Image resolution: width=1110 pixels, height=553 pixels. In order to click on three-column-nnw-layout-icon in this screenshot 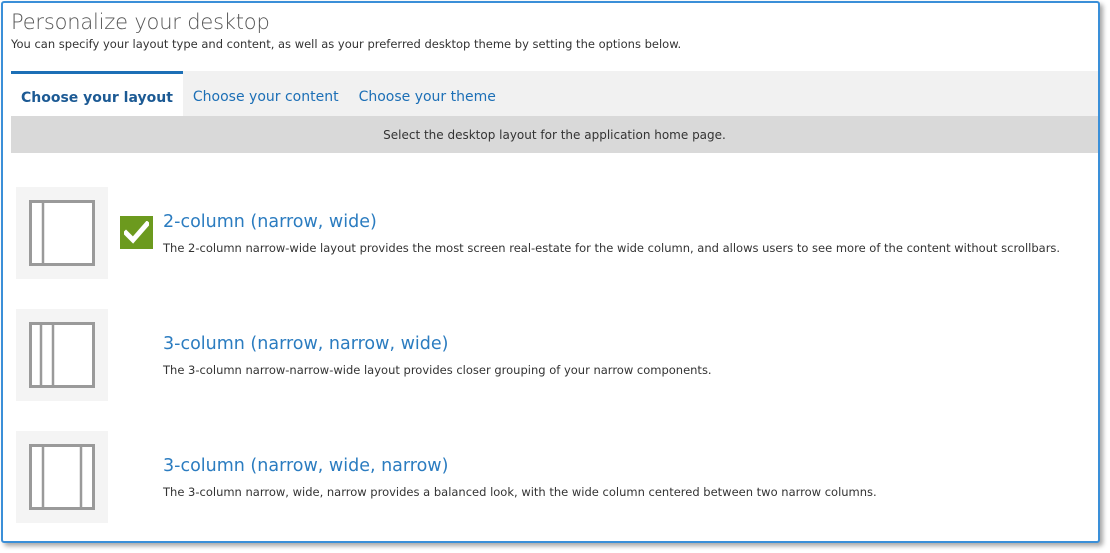, I will do `click(62, 355)`.